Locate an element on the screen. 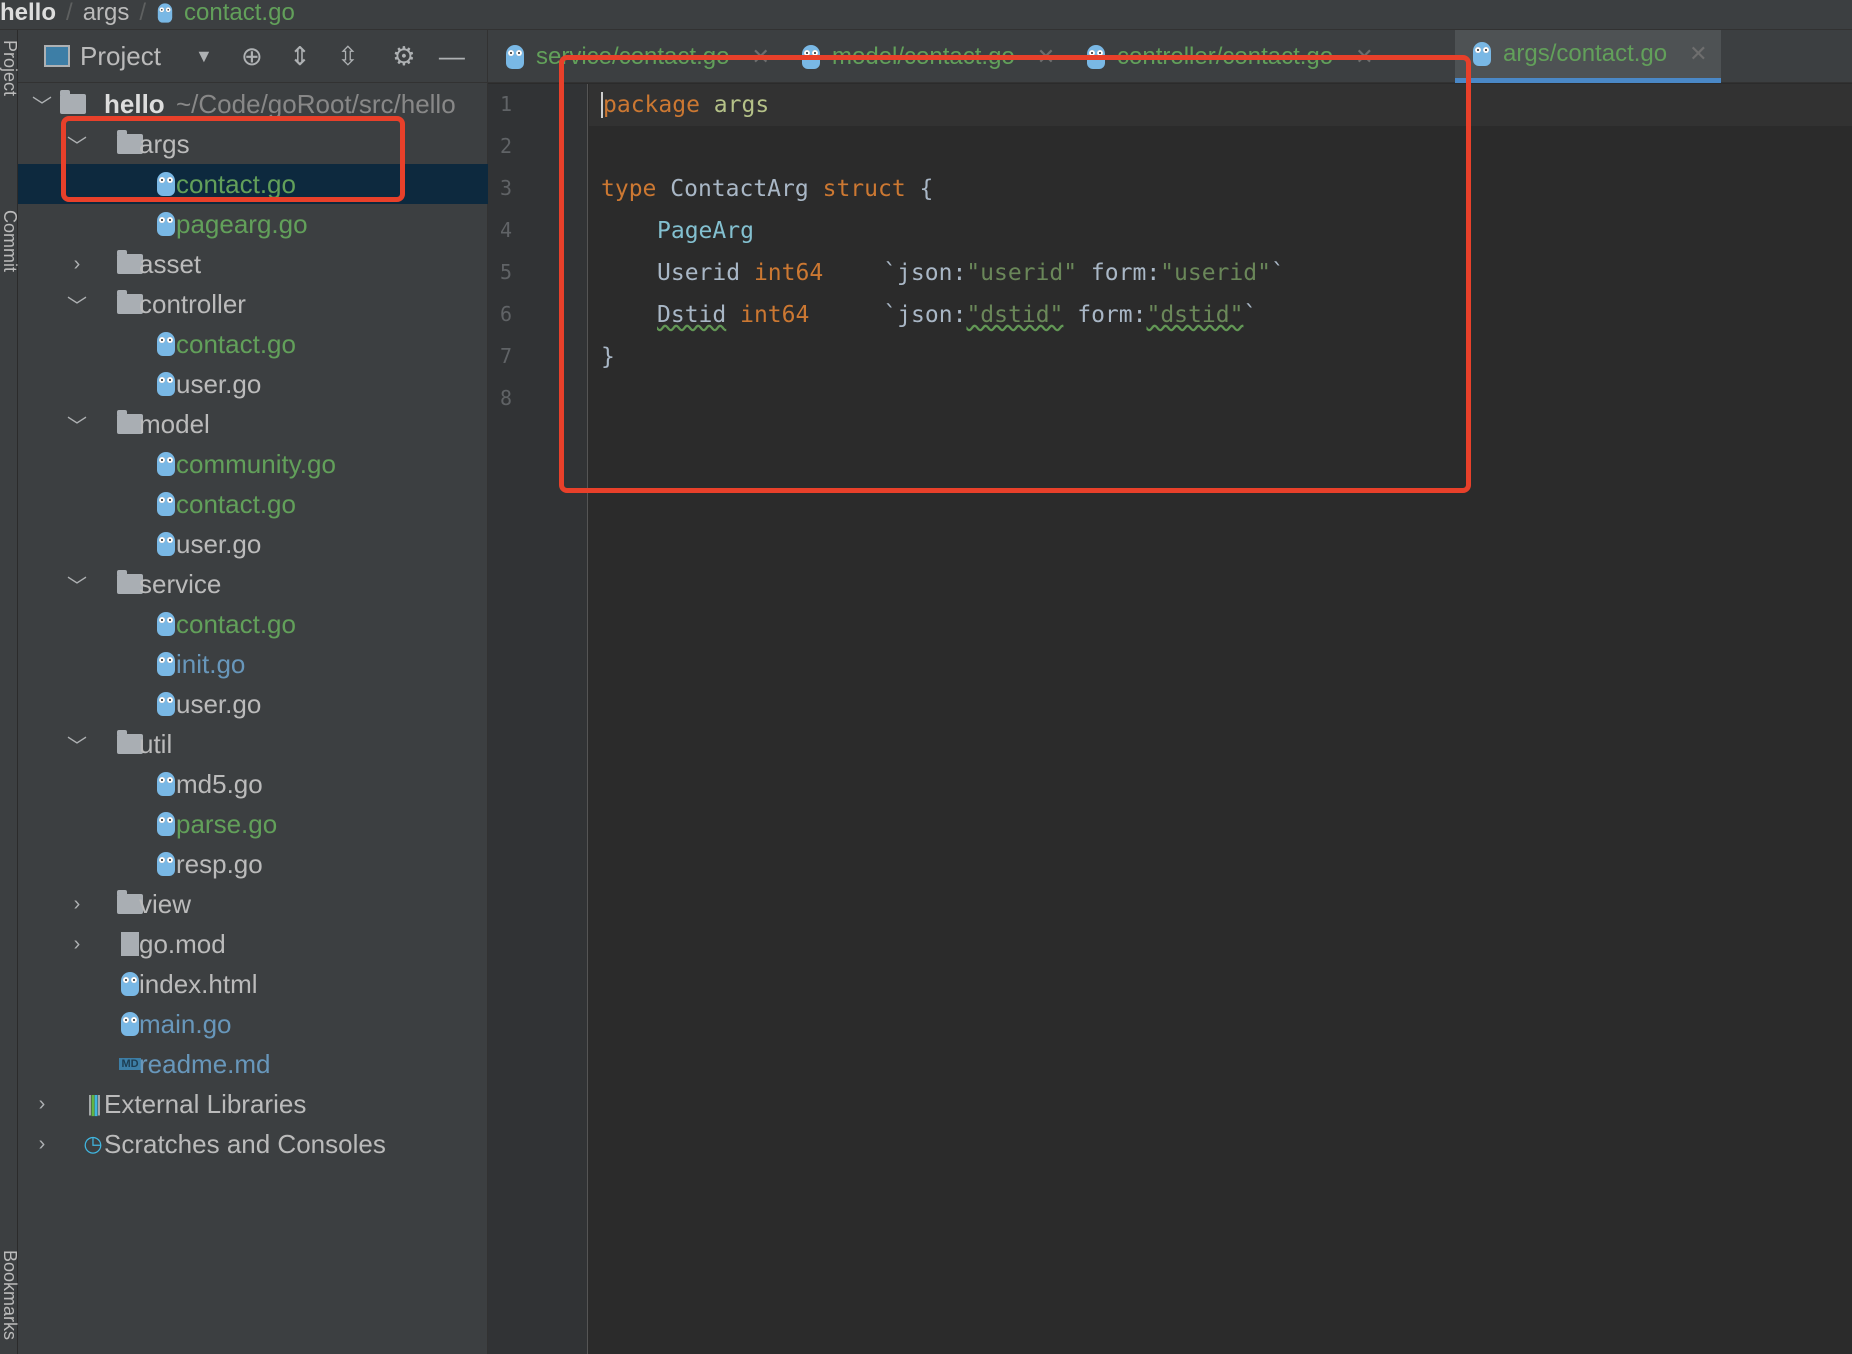  tree-item-label: view is located at coordinates (165, 903).